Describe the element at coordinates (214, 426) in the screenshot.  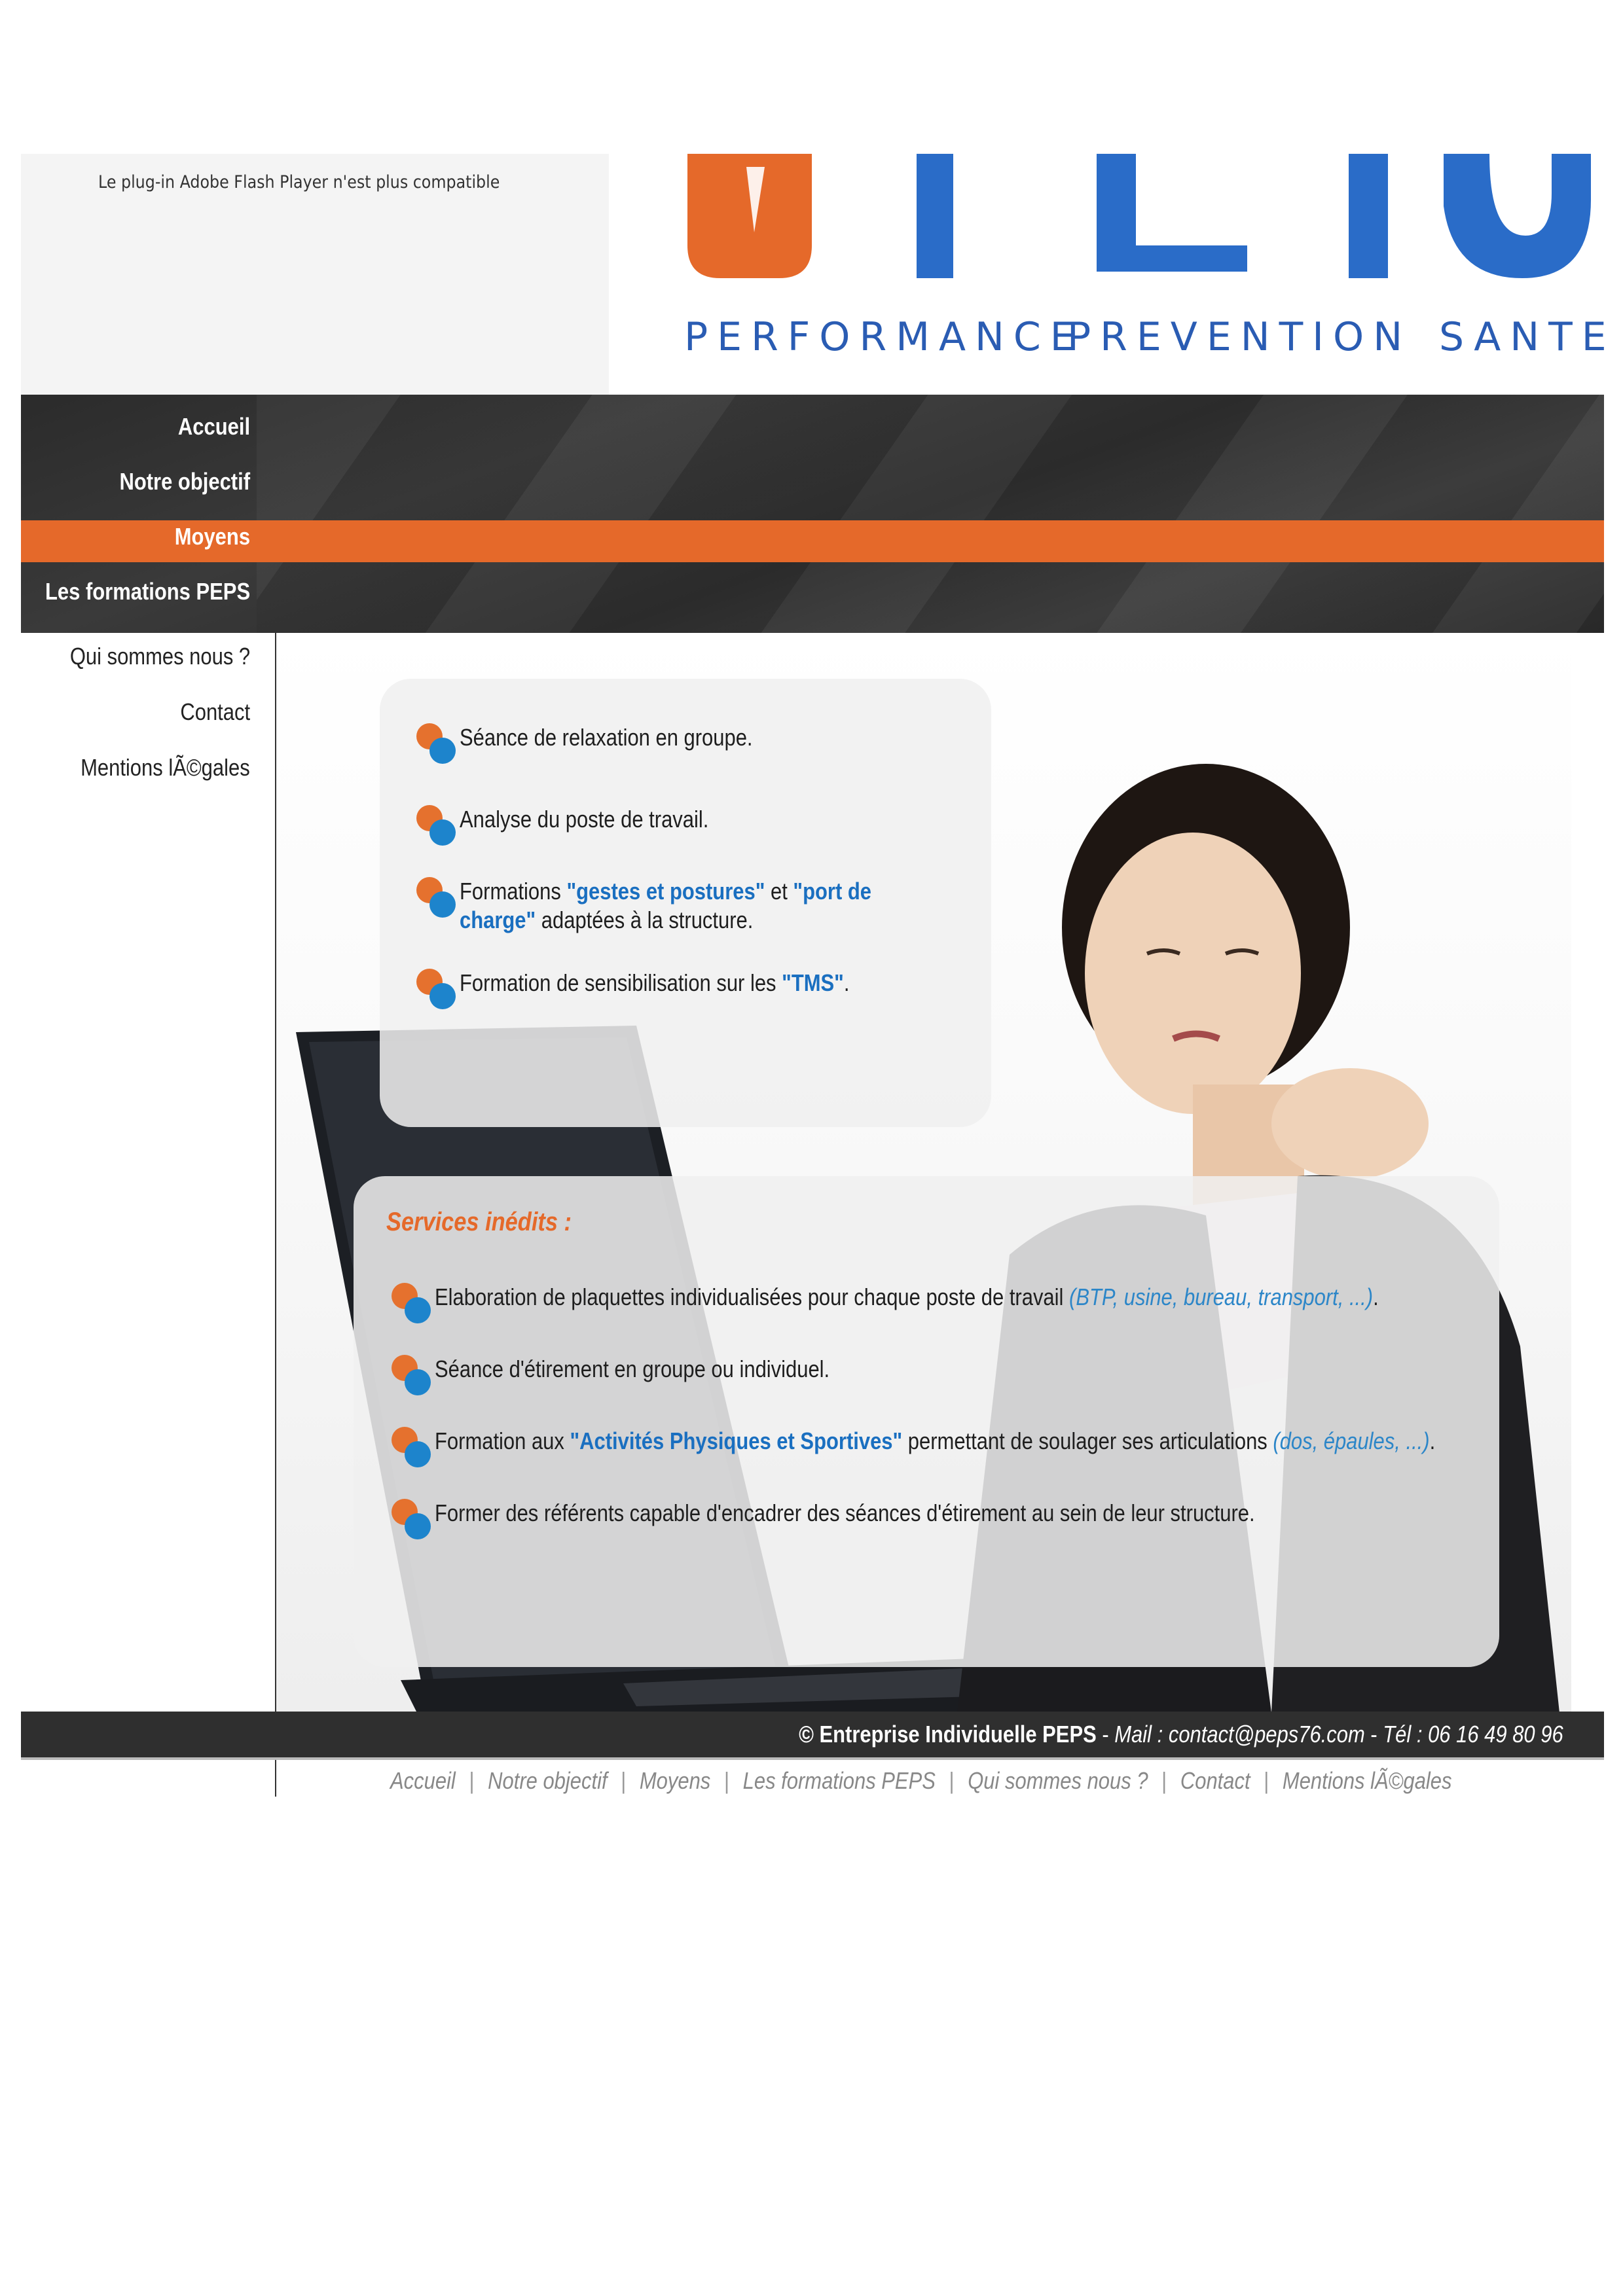
I see `nav-item-accueil: Accueil` at that location.